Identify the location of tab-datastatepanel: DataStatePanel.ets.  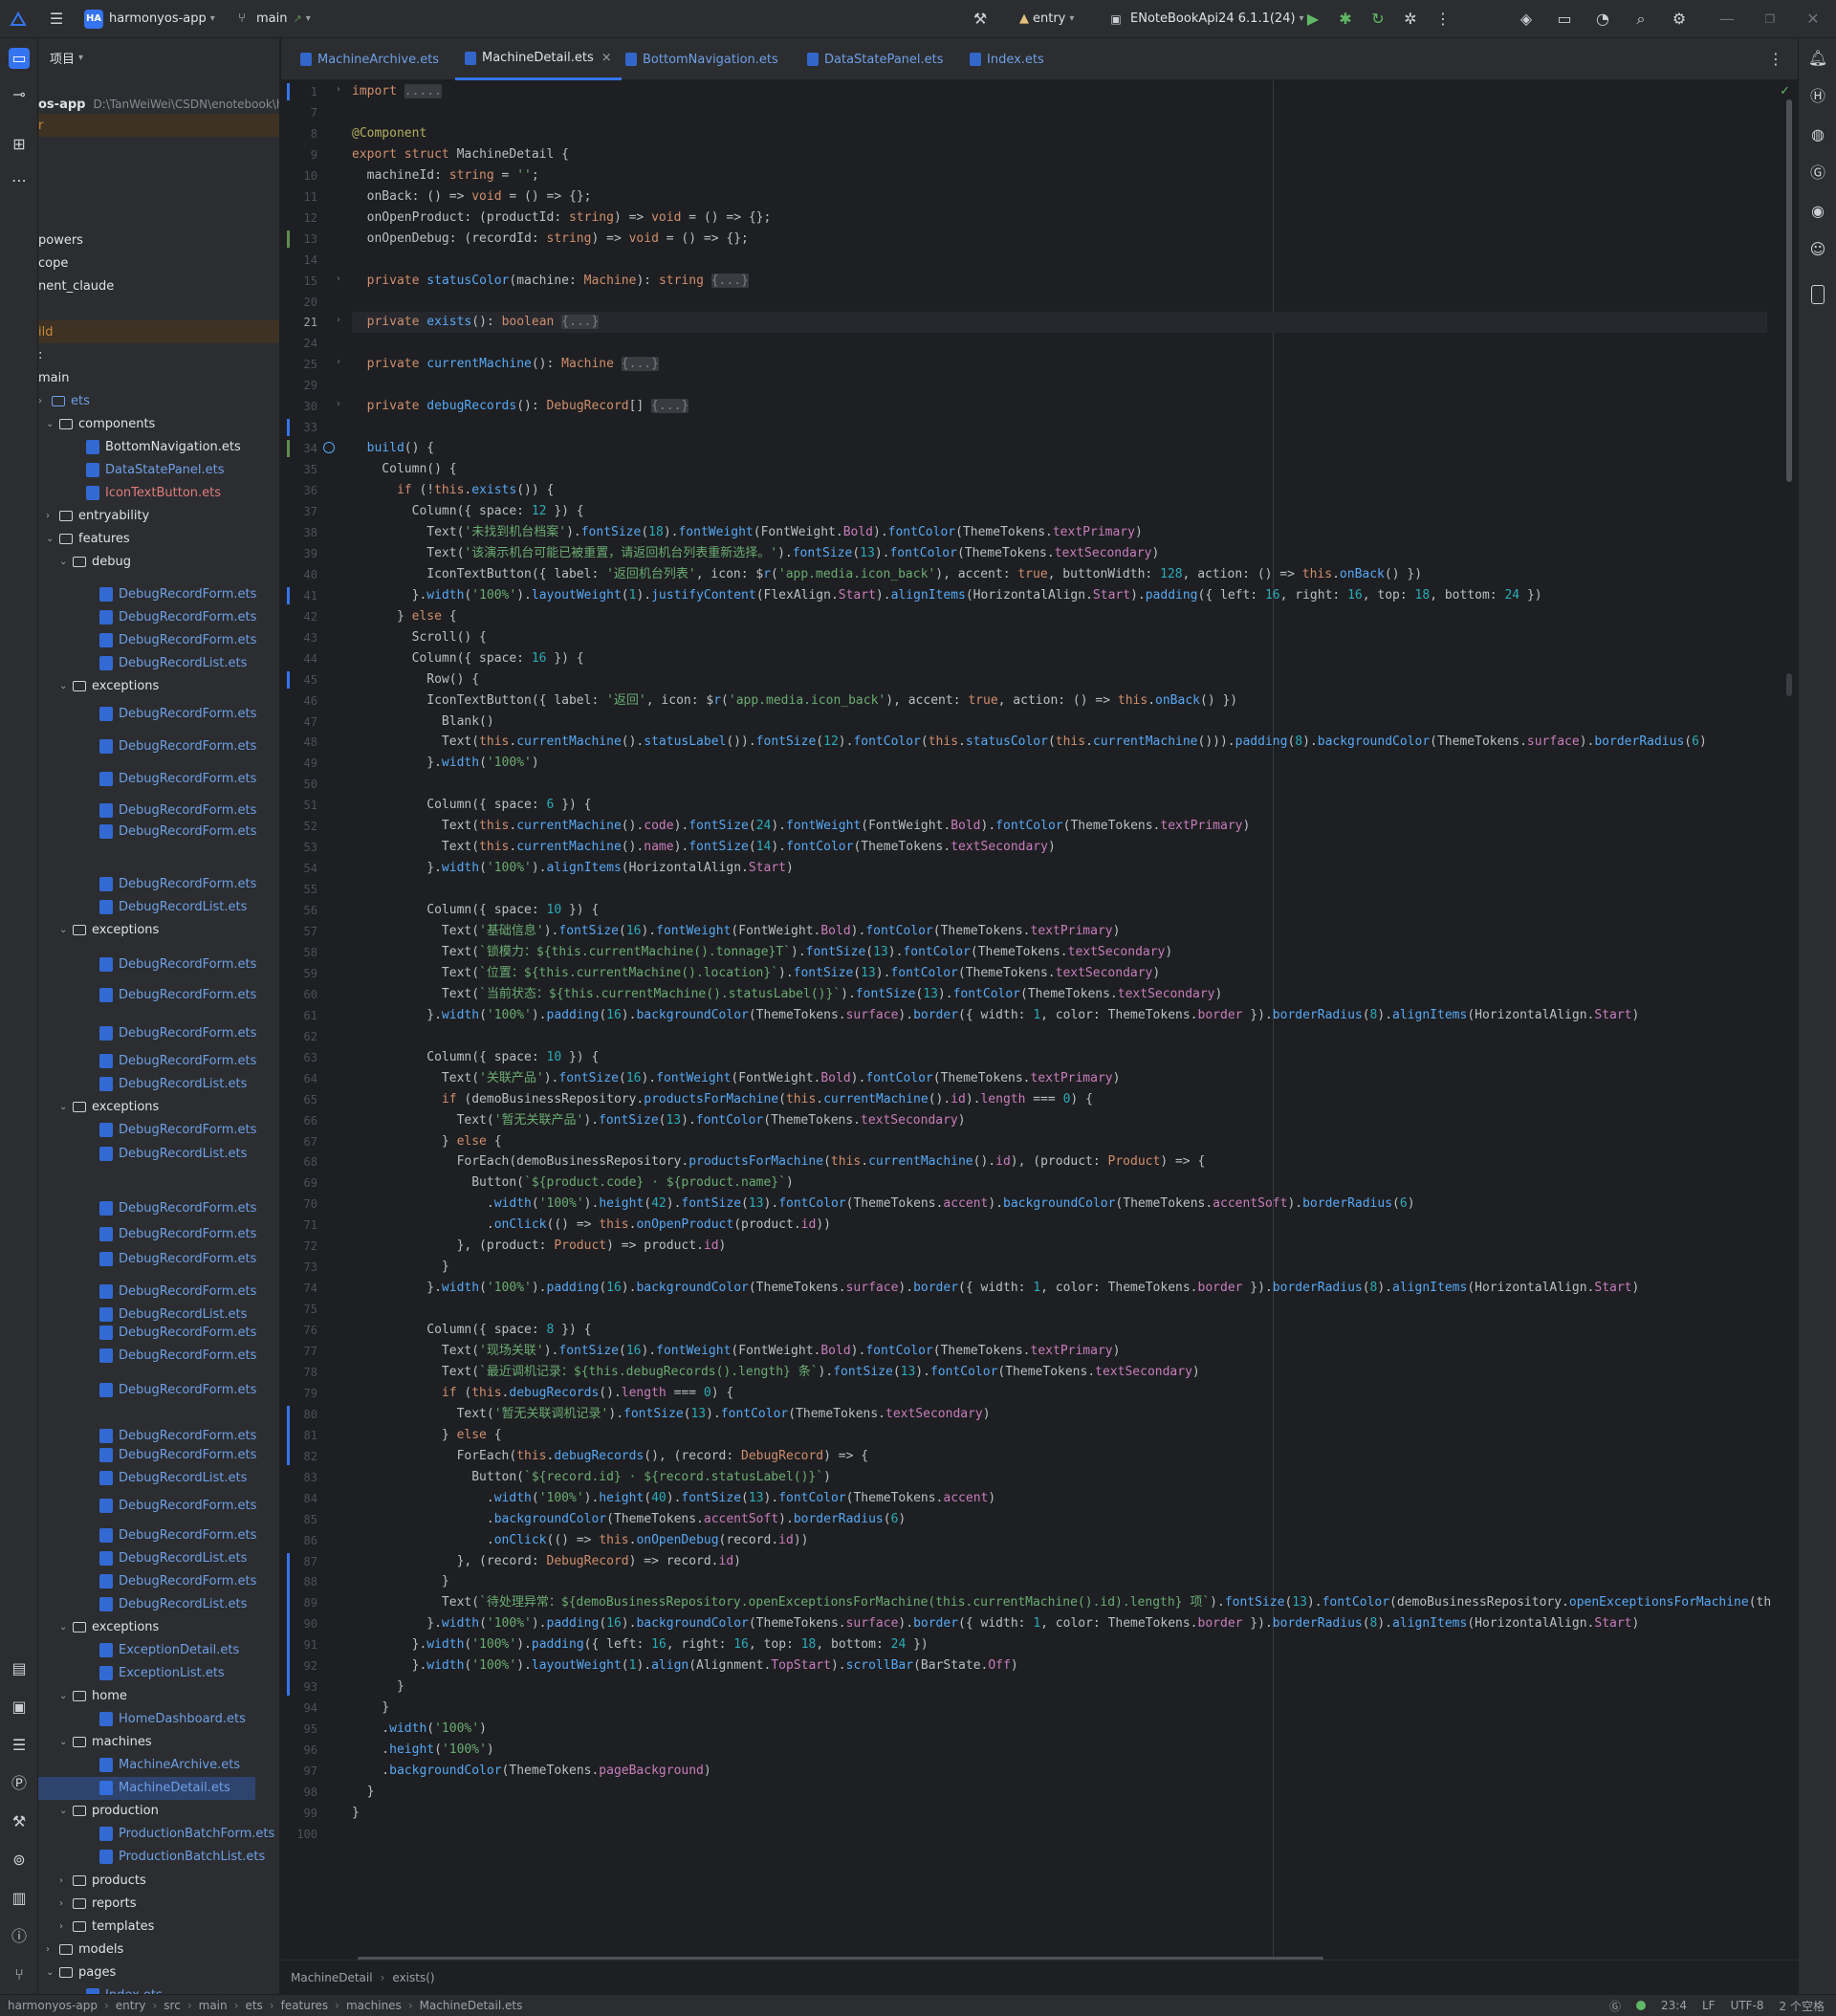
(876, 59).